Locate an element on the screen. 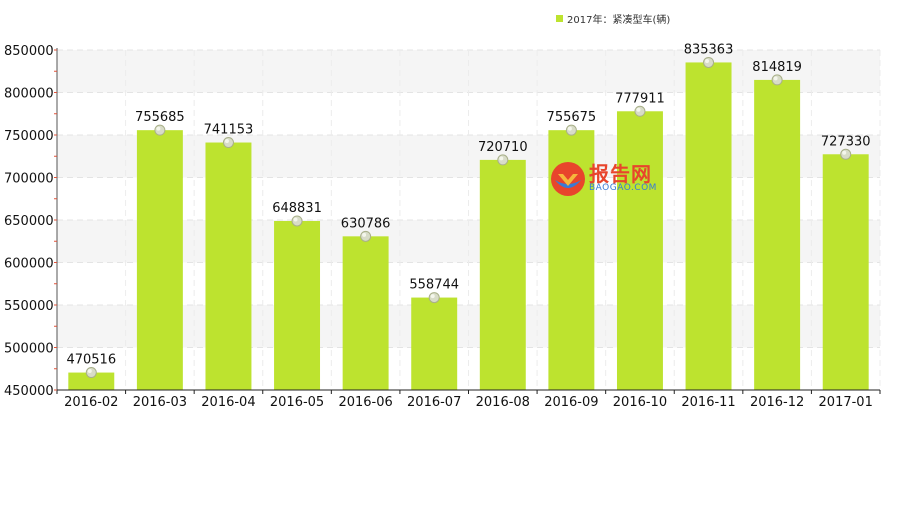 The height and width of the screenshot is (530, 900). x-tick-label: 2017-01 is located at coordinates (846, 402).